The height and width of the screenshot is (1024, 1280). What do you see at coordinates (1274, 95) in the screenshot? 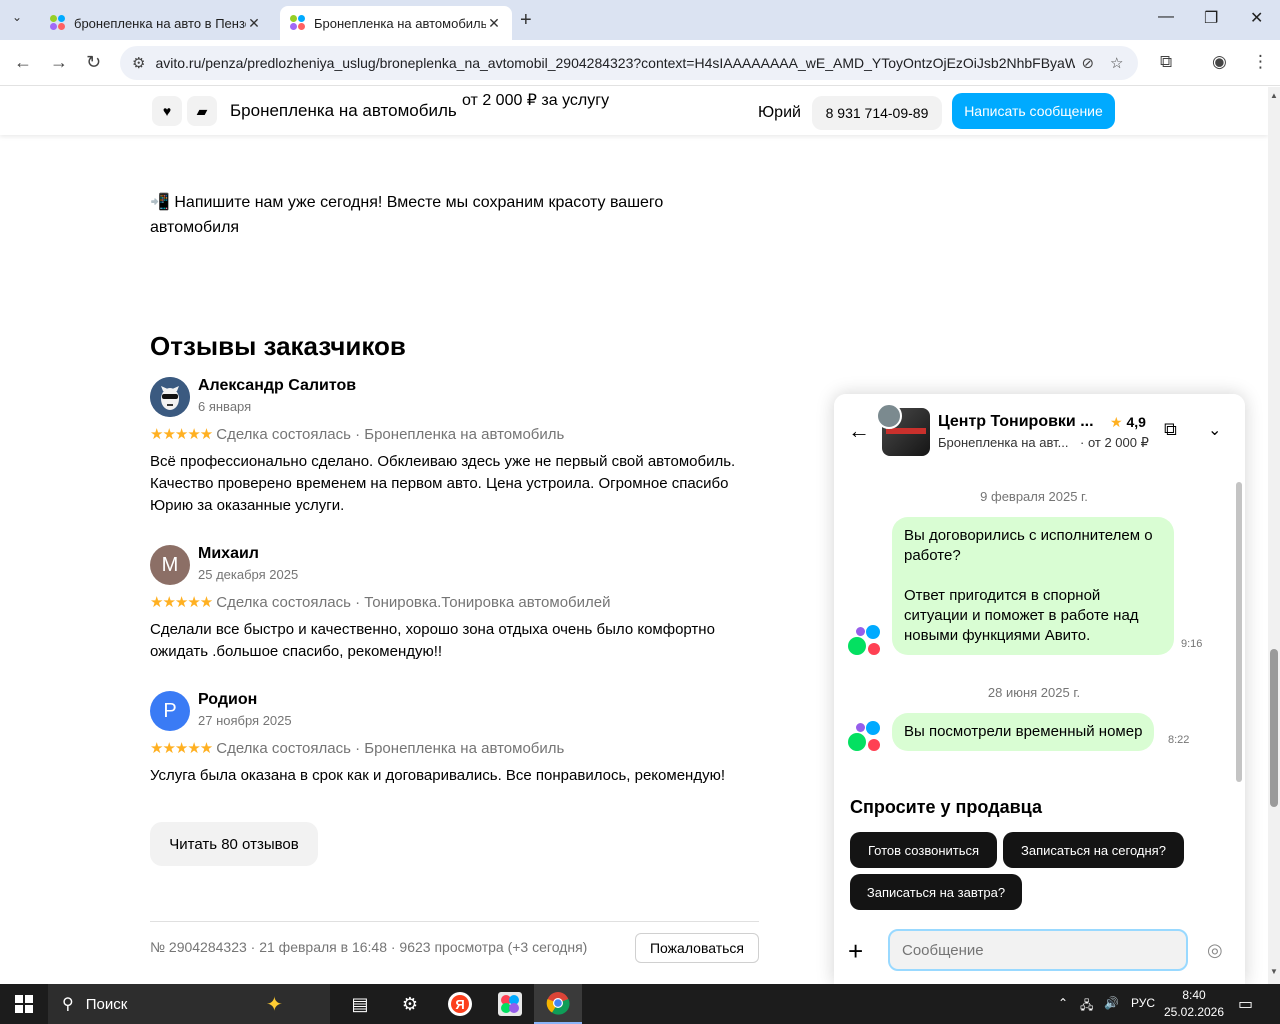
I see `scroll-up-icon: ▲` at bounding box center [1274, 95].